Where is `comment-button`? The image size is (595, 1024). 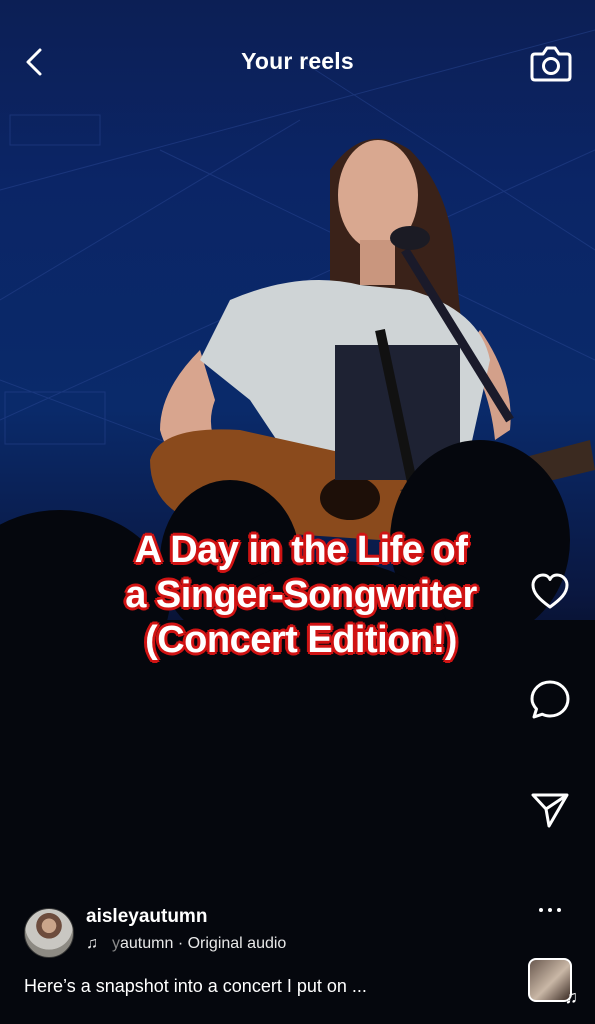 comment-button is located at coordinates (550, 700).